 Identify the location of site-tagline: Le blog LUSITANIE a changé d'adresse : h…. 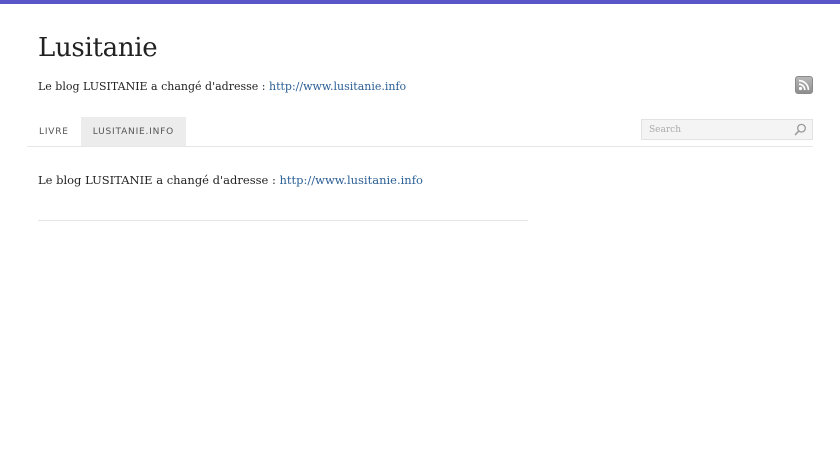
(222, 87).